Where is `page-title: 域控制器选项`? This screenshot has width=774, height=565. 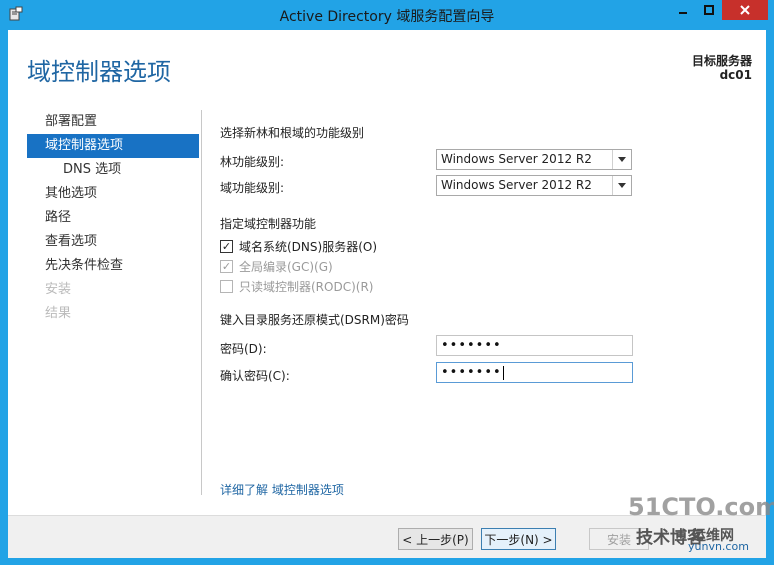 page-title: 域控制器选项 is located at coordinates (99, 72).